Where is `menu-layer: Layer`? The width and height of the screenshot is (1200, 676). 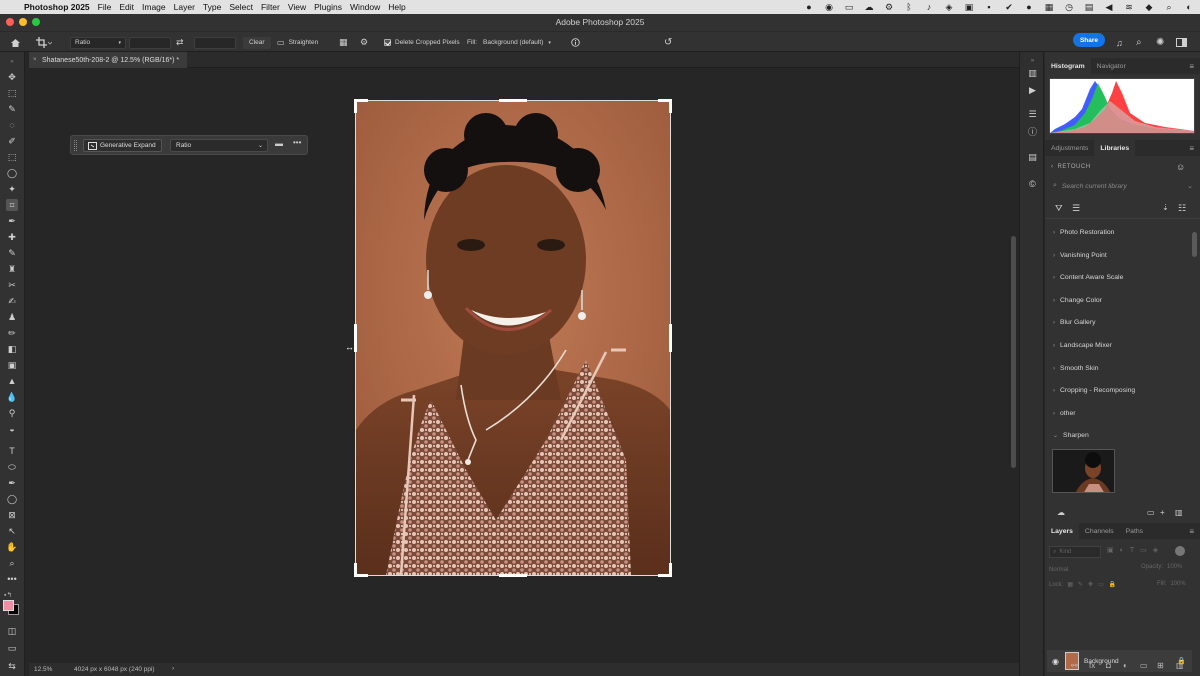
menu-layer: Layer is located at coordinates (188, 7).